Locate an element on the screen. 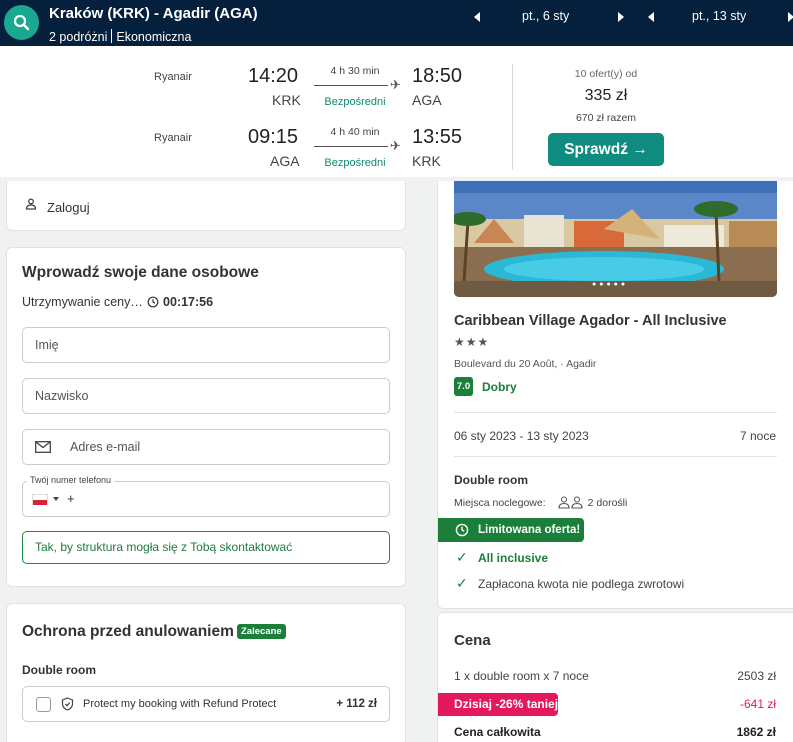 This screenshot has width=793, height=742. outbound-arrival-time: 18:50 is located at coordinates (437, 76).